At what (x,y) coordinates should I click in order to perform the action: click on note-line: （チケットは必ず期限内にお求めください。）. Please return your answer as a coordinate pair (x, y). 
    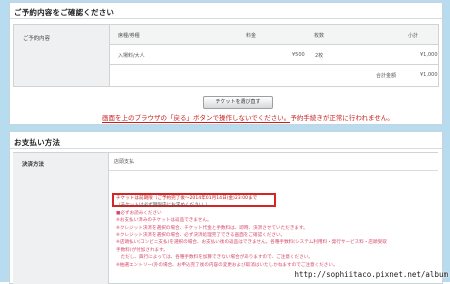
    Looking at the image, I should click on (163, 206).